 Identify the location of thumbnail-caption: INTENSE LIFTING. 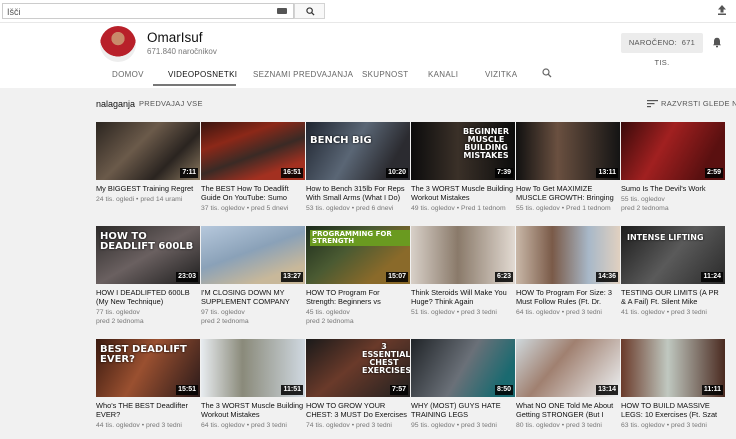
(665, 237).